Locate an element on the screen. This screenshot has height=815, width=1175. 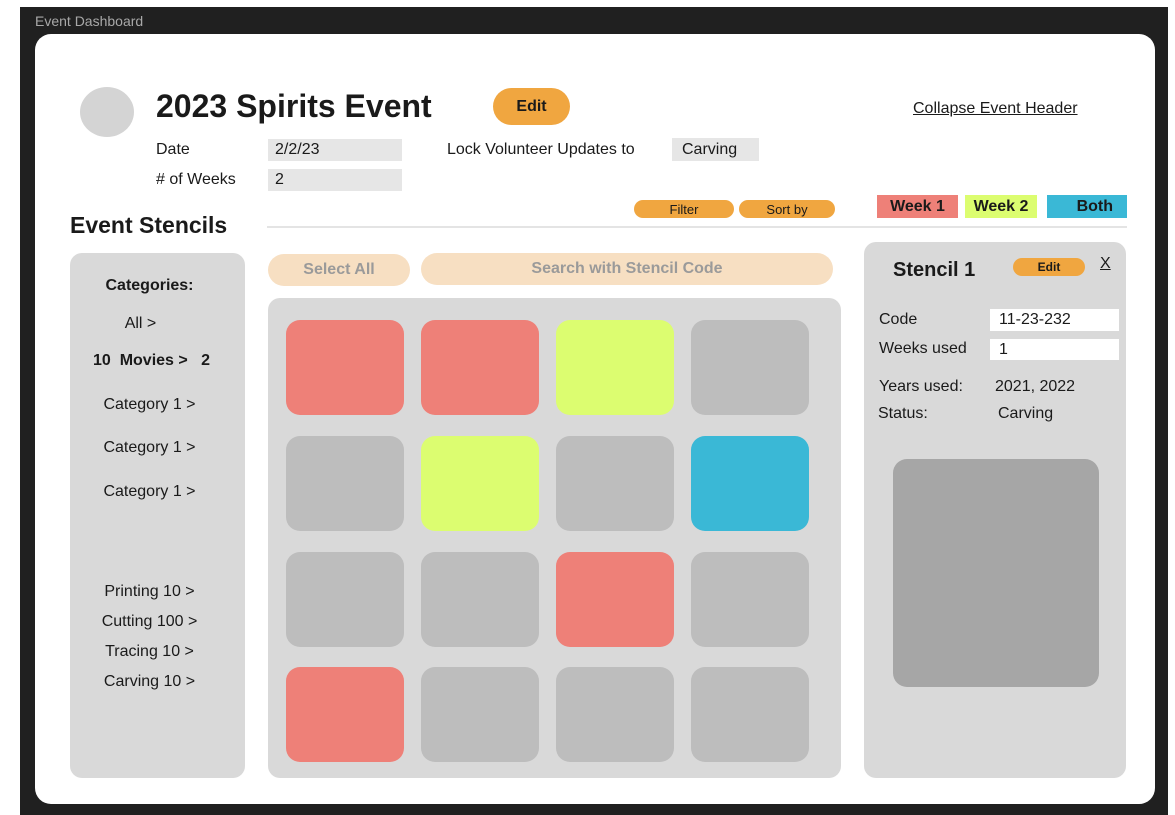
stencil-title: Stencil 1 is located at coordinates (934, 270).